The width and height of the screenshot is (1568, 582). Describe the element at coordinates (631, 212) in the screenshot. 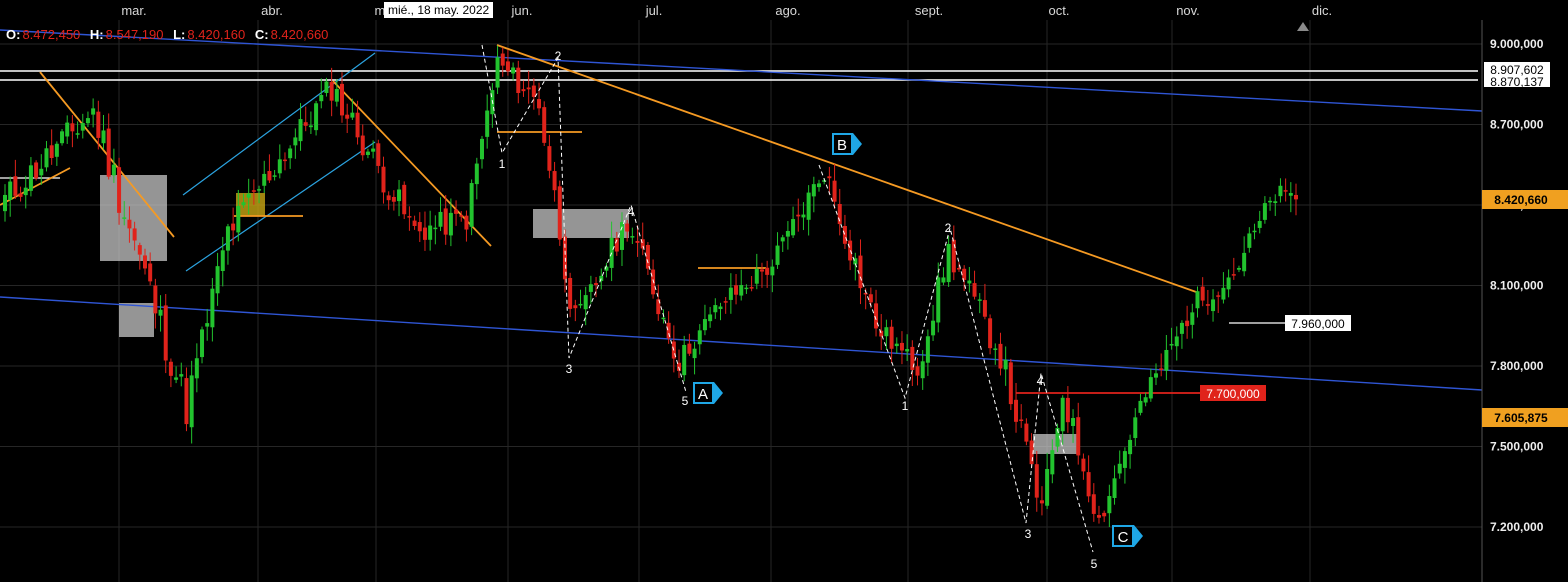

I see `count-4: 4` at that location.